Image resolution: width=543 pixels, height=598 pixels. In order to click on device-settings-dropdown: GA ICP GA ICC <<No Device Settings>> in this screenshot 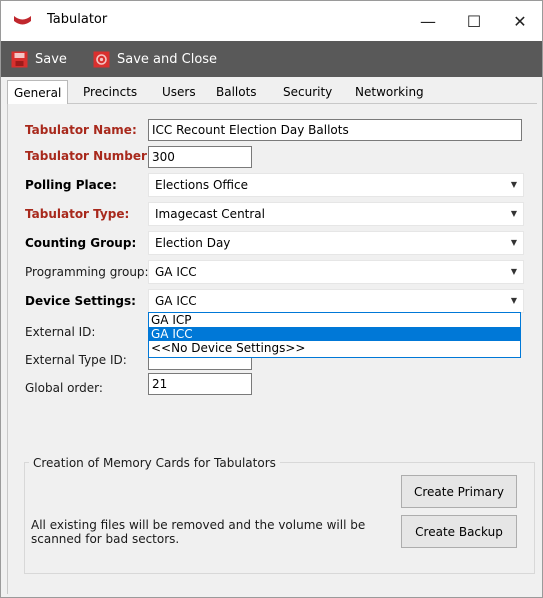, I will do `click(334, 335)`.